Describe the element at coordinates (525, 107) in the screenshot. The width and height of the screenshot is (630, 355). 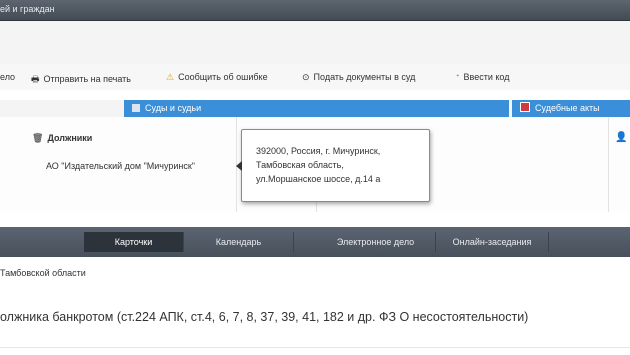
I see `document-icon` at that location.